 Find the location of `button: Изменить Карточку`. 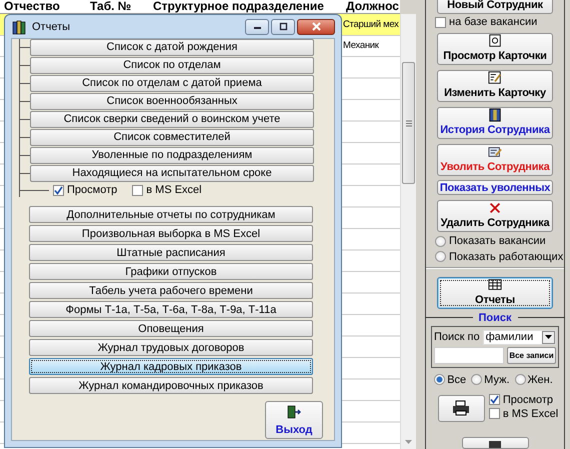

button: Изменить Карточку is located at coordinates (495, 86).